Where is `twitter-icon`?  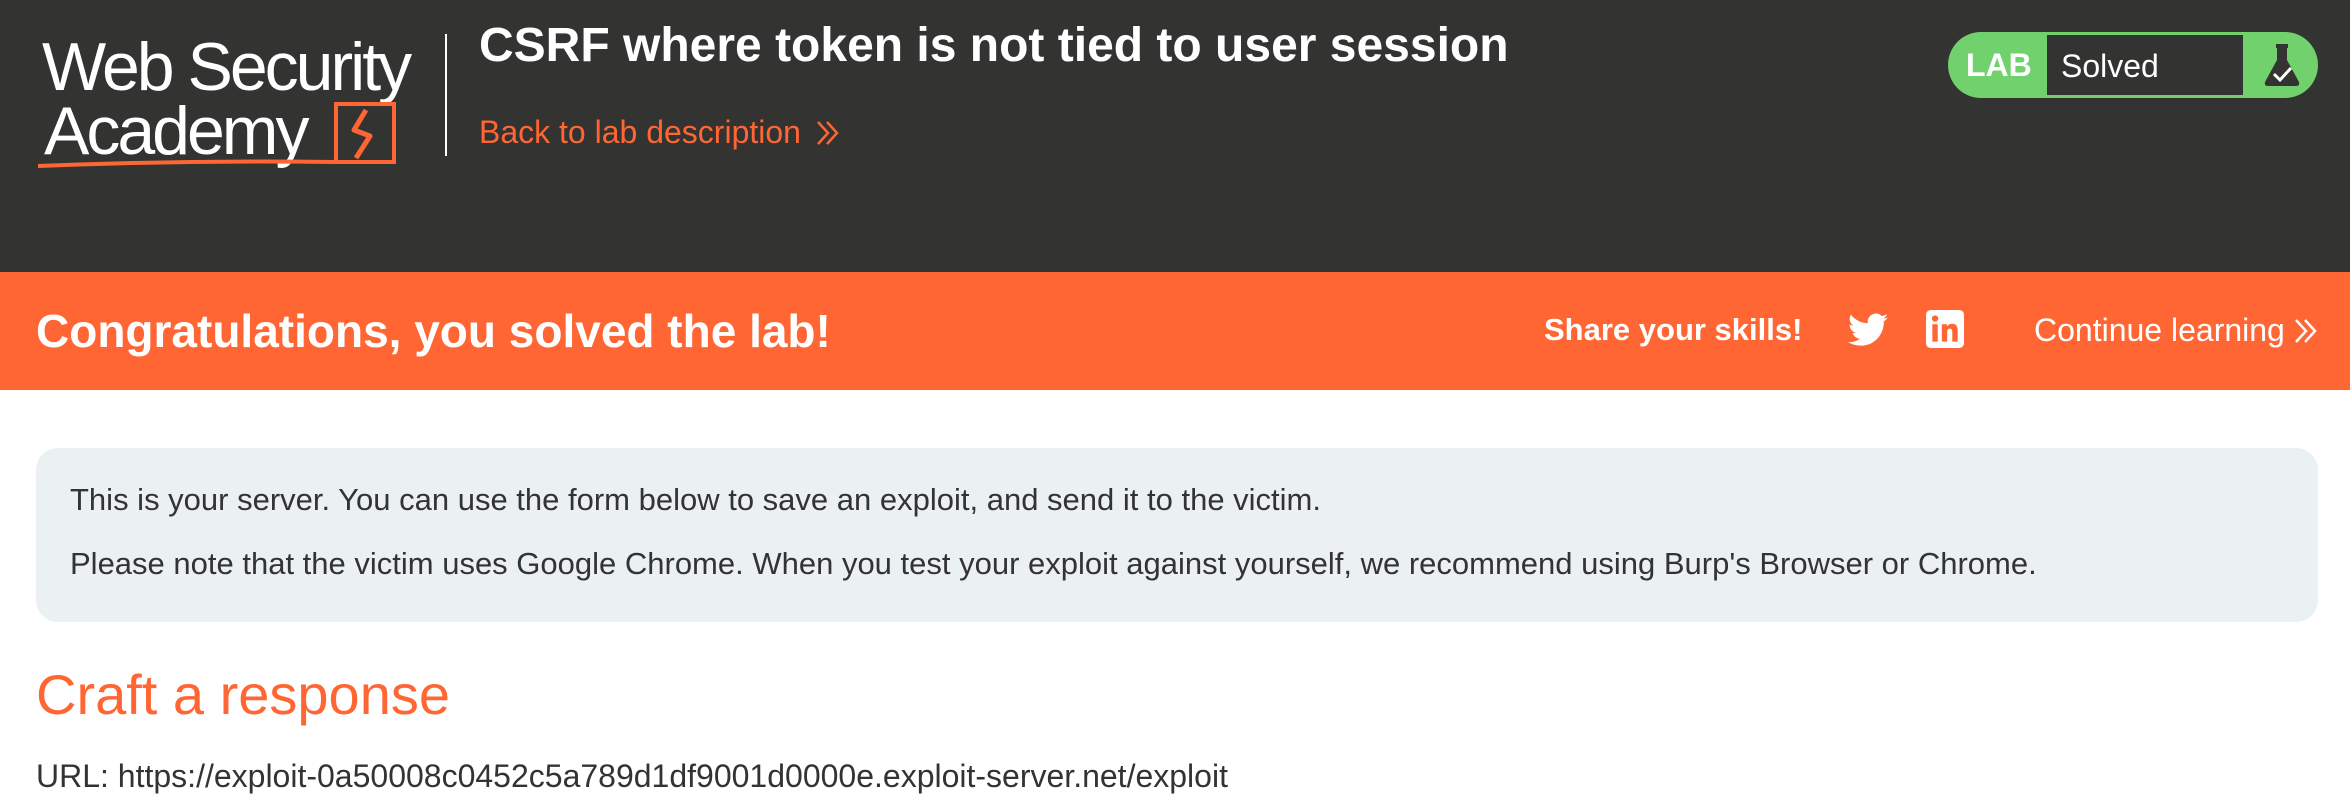 twitter-icon is located at coordinates (1868, 330).